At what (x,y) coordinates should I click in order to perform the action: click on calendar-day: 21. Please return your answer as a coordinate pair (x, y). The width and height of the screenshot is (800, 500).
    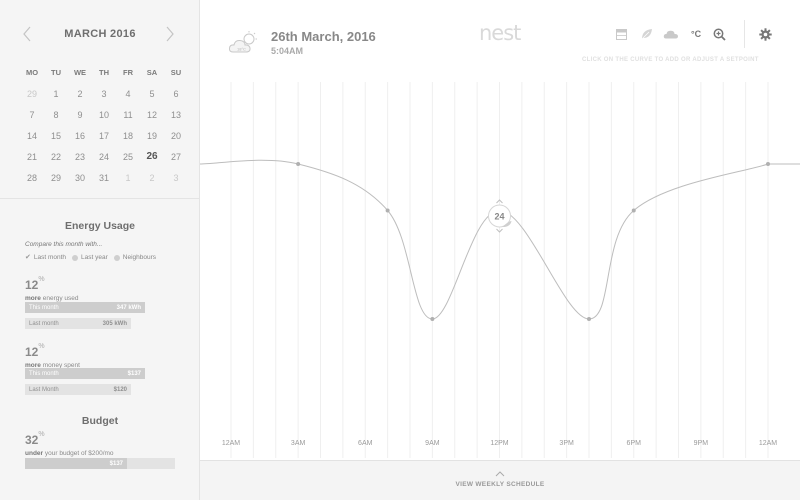
    Looking at the image, I should click on (32, 157).